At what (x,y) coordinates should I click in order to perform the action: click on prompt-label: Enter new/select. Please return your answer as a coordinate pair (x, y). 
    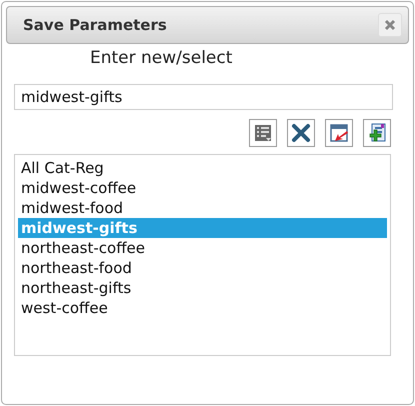
    Looking at the image, I should click on (161, 58).